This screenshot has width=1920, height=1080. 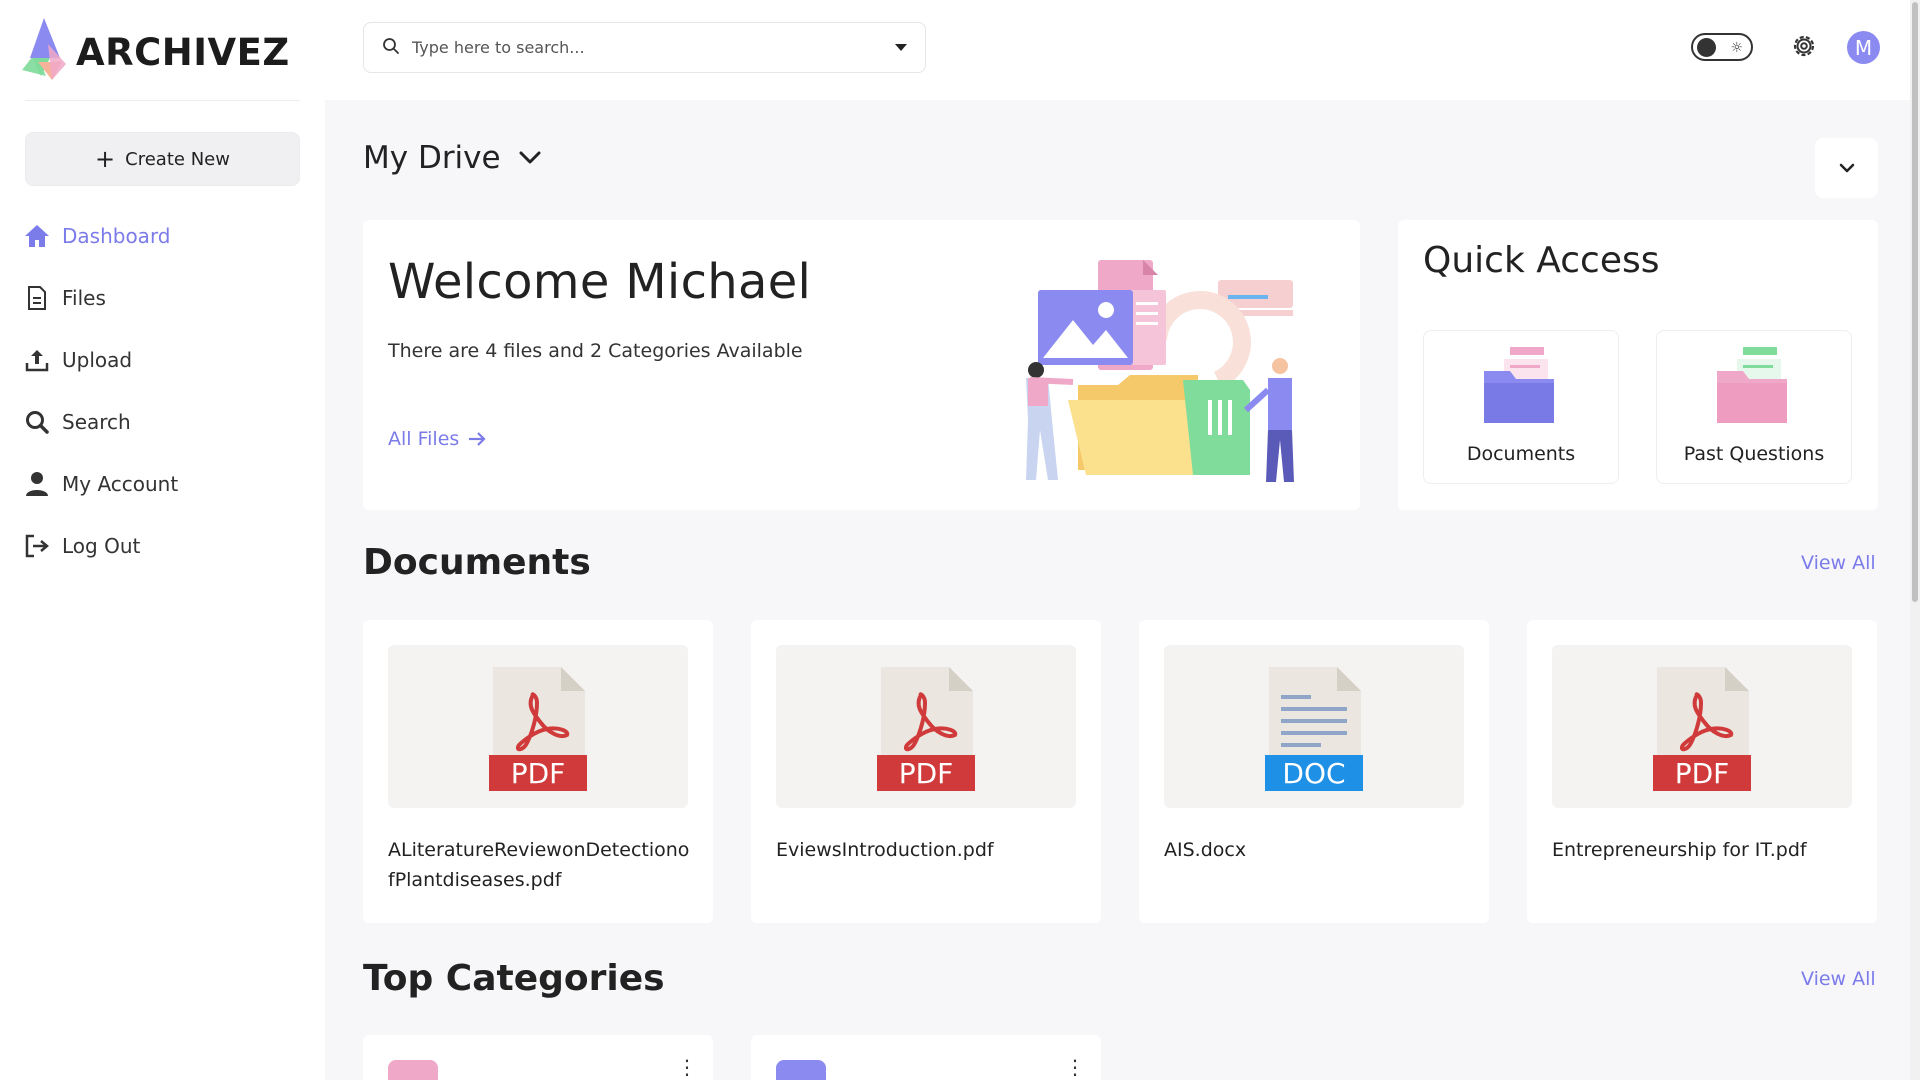 I want to click on document-thumbnail: DOC, so click(x=1314, y=726).